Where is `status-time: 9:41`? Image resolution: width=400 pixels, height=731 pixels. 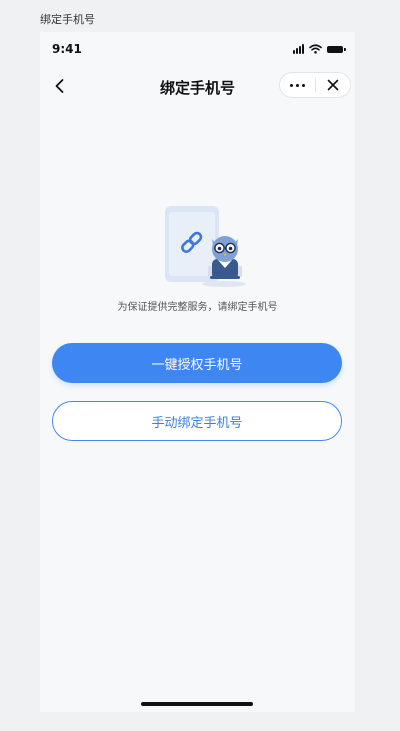
status-time: 9:41 is located at coordinates (67, 49).